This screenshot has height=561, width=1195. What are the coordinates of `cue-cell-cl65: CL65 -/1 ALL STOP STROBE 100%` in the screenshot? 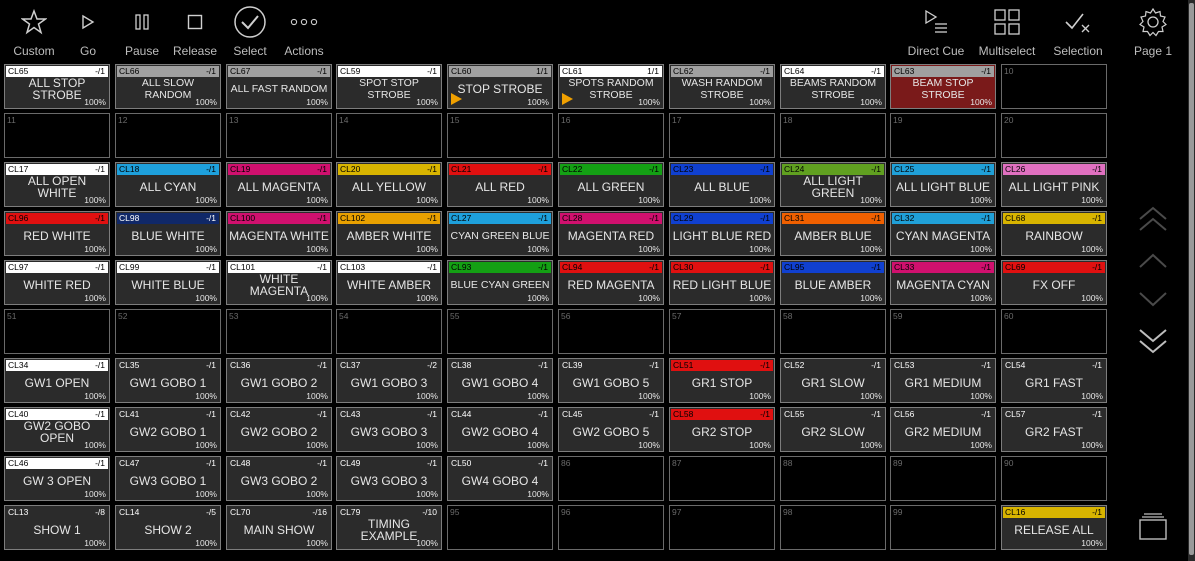 It's located at (57, 86).